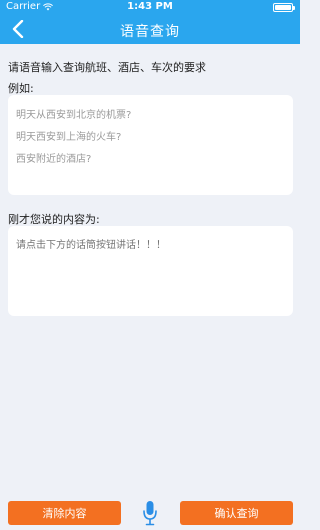 The width and height of the screenshot is (320, 530). I want to click on example-label: 例如:, so click(21, 88).